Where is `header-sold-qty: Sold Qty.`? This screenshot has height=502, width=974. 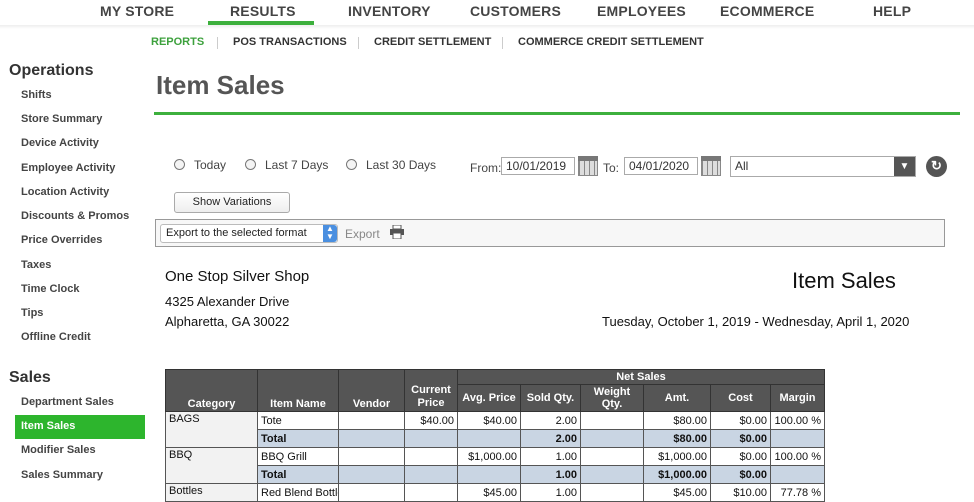
header-sold-qty: Sold Qty. is located at coordinates (550, 398).